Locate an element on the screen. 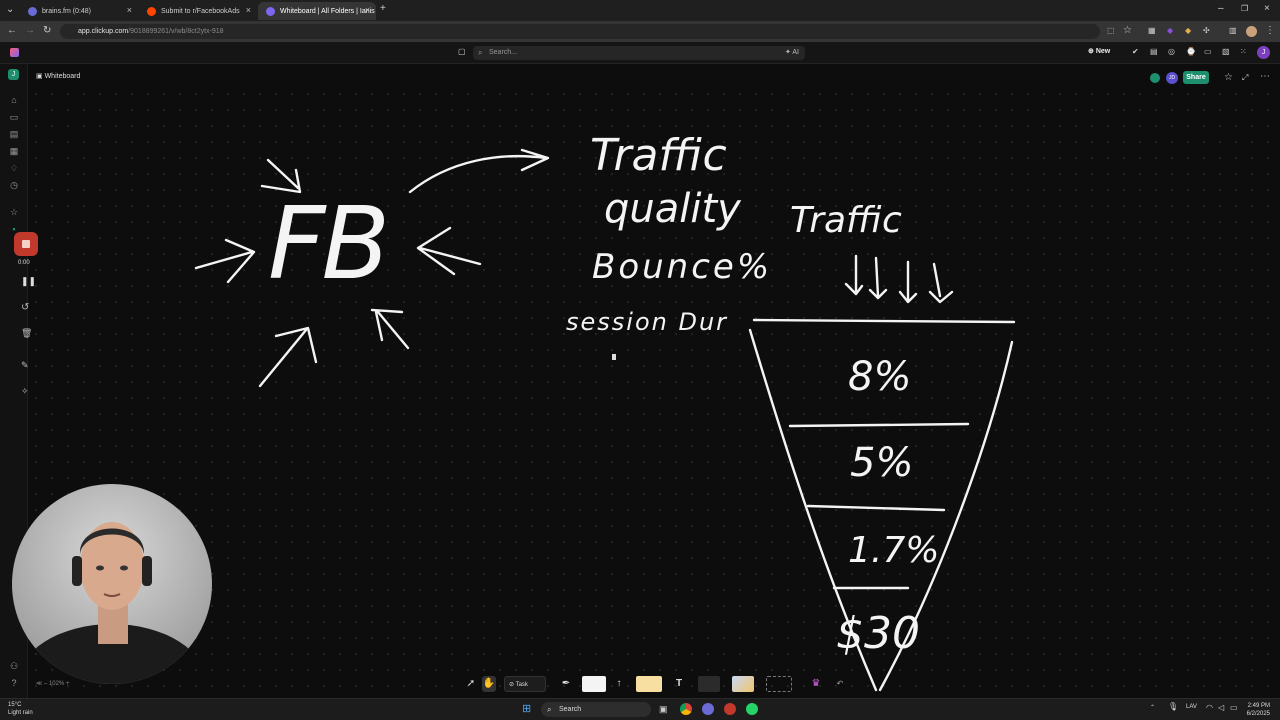  extension-icon: ▦ is located at coordinates (1152, 31).